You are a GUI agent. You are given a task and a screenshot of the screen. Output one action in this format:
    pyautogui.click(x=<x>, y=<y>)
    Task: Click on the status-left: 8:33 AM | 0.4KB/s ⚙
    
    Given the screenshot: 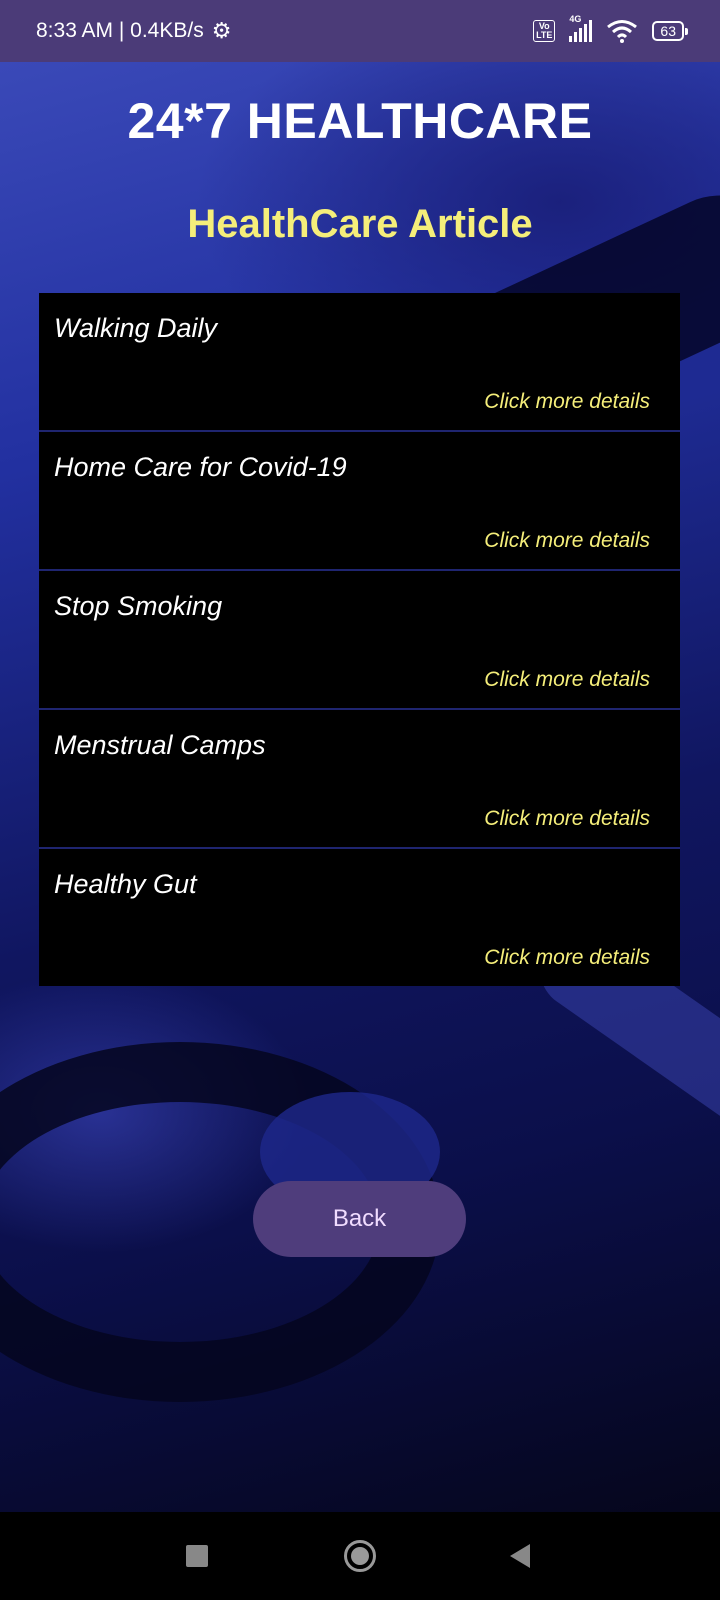 What is the action you would take?
    pyautogui.click(x=133, y=31)
    